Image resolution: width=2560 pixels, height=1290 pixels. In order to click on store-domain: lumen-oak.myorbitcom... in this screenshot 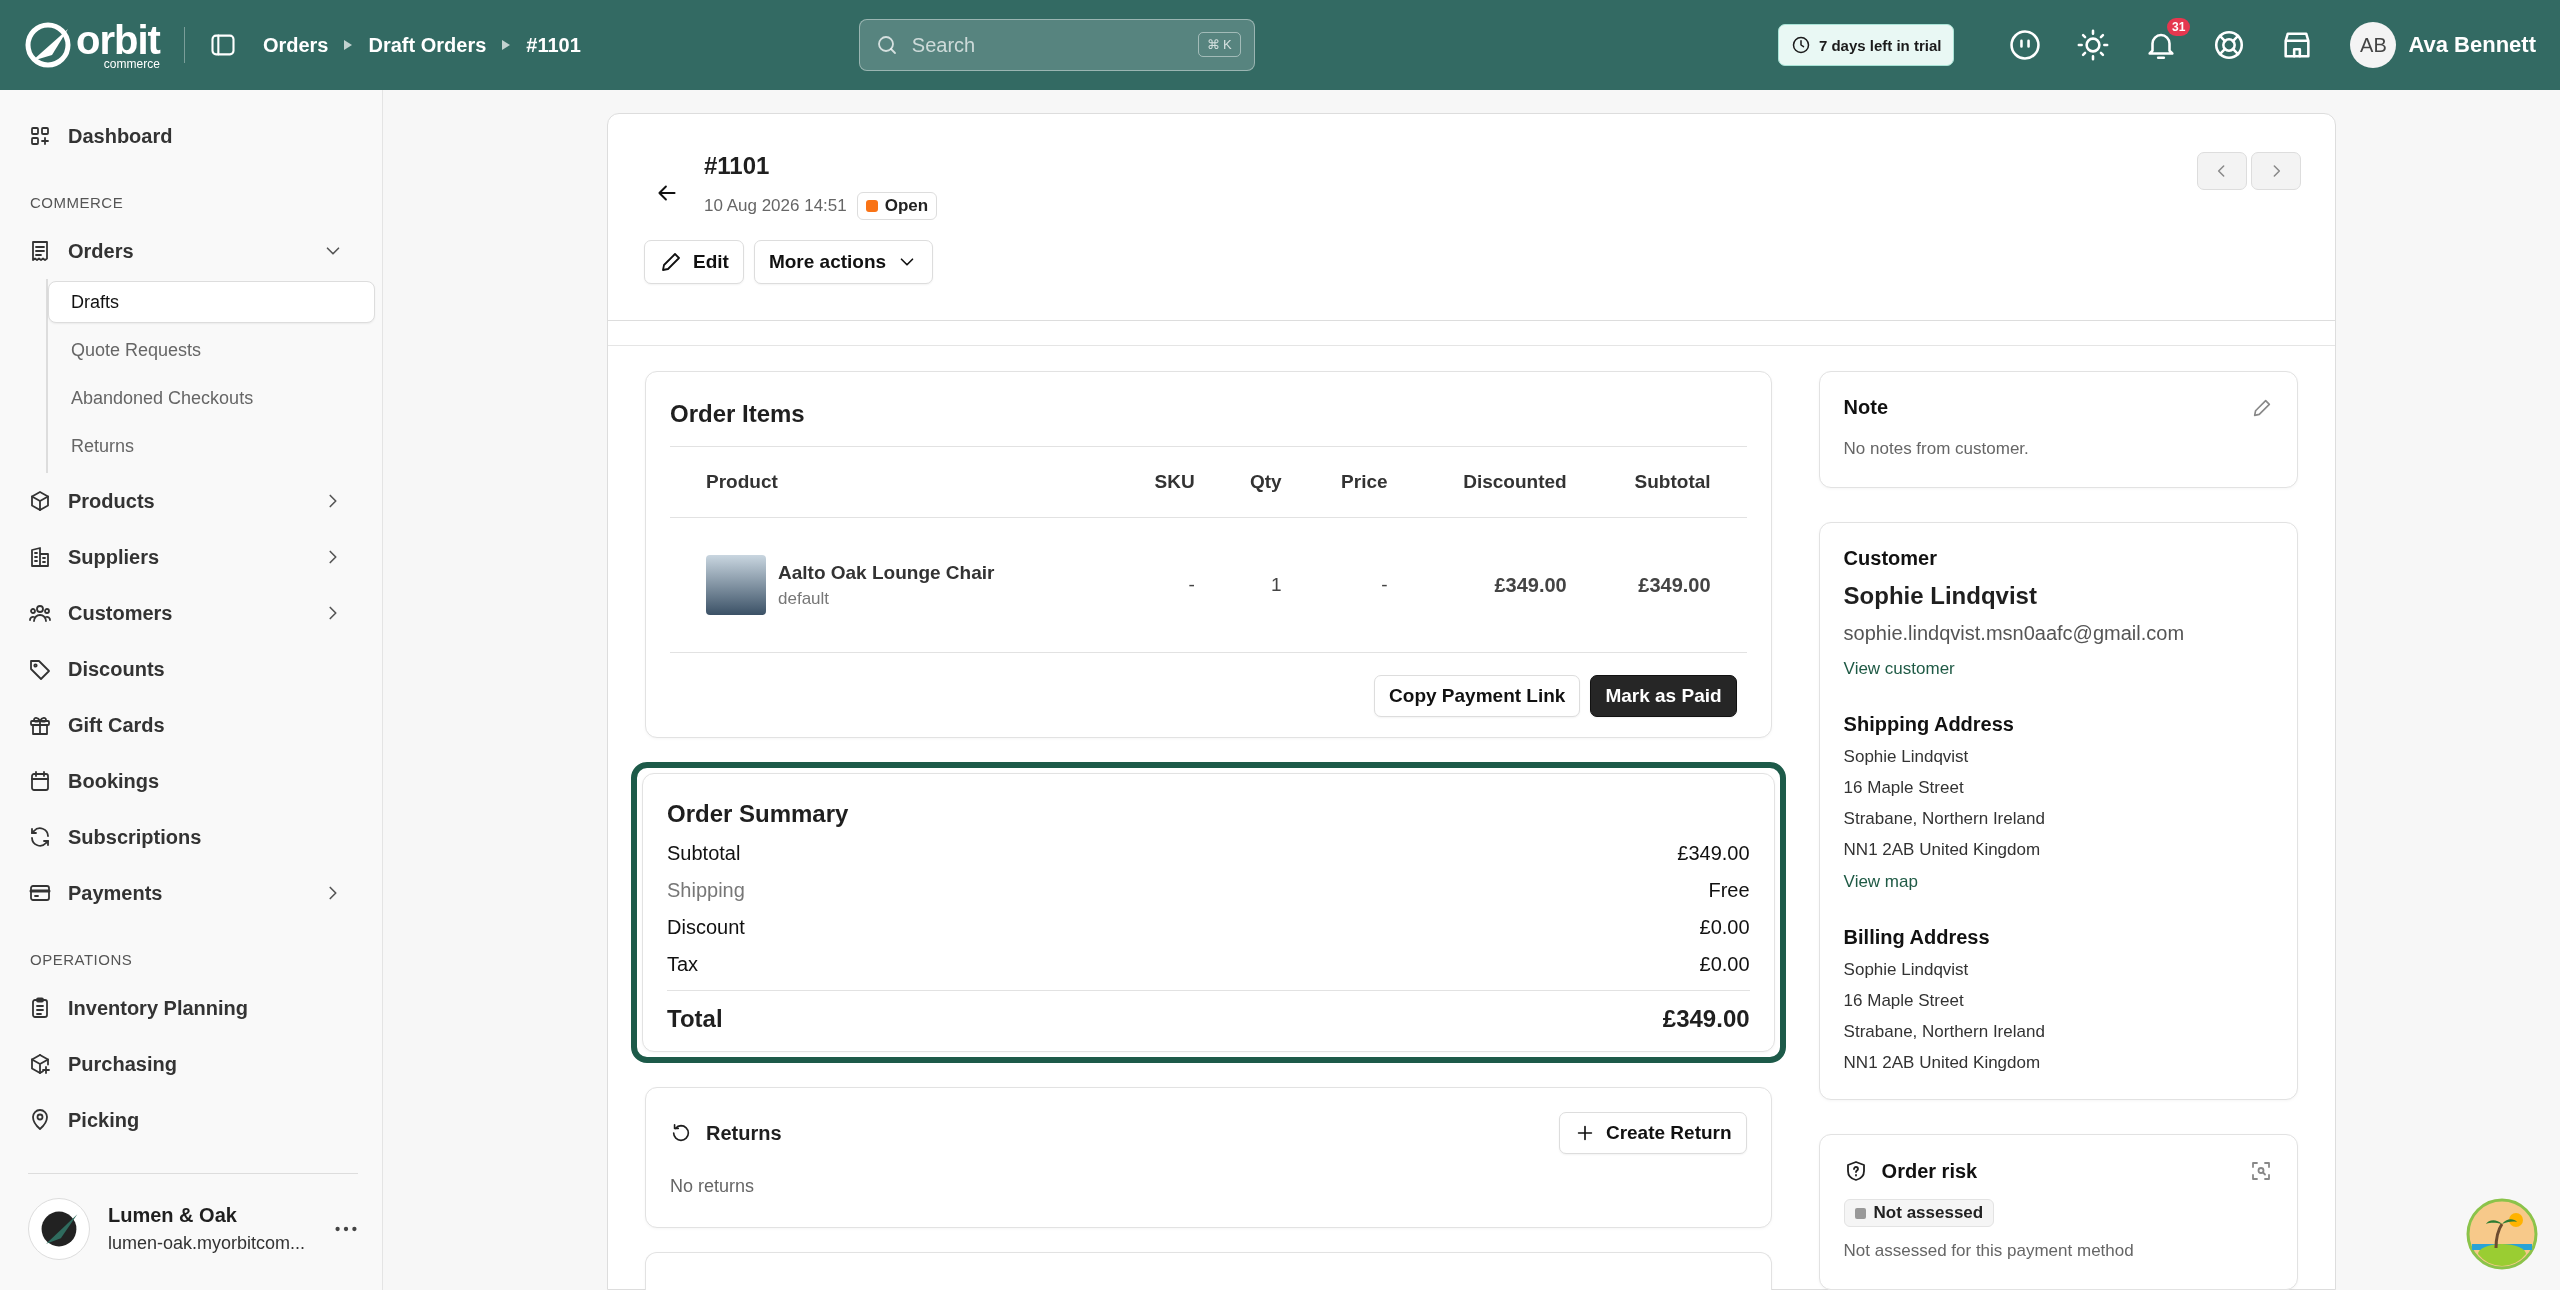, I will do `click(207, 1243)`.